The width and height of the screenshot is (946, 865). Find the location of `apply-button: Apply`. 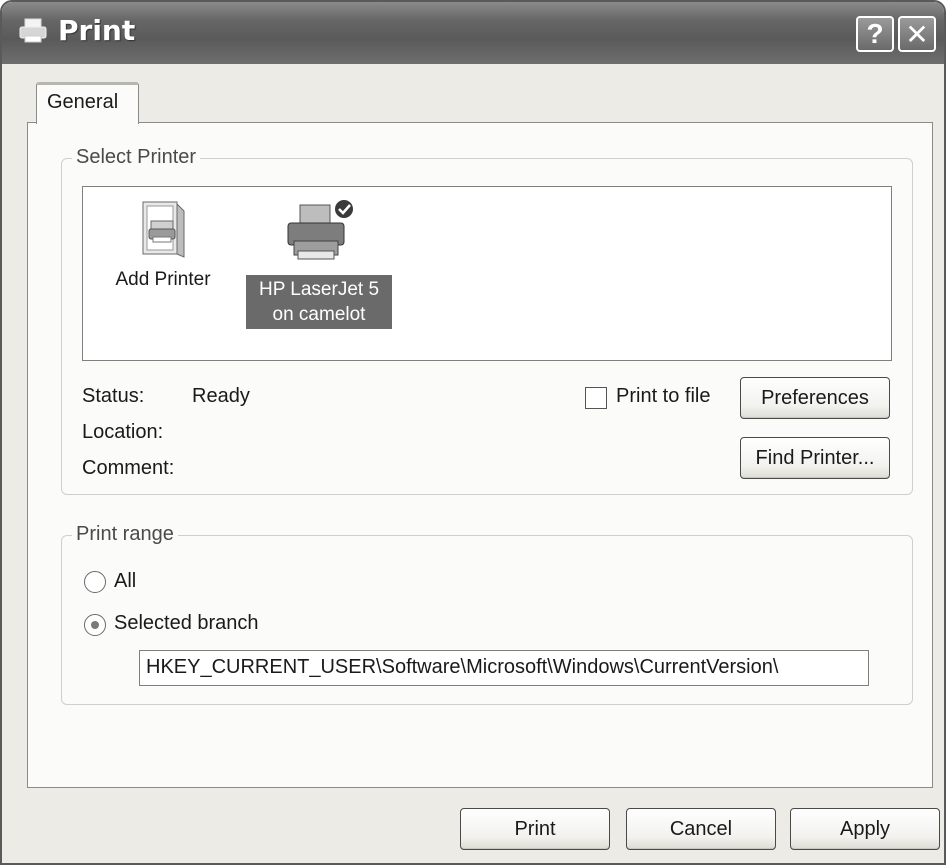

apply-button: Apply is located at coordinates (865, 829).